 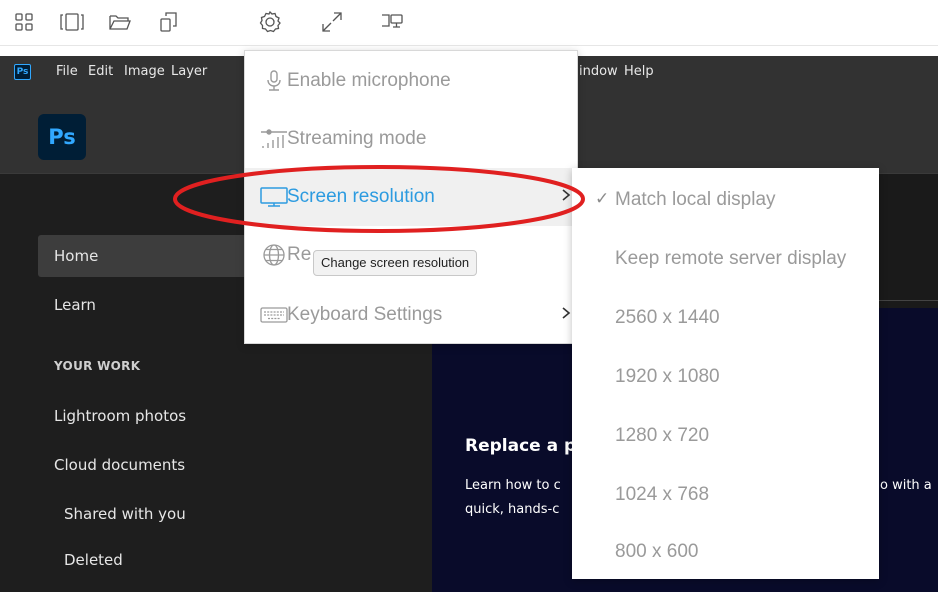 I want to click on resolution-option-1280x720: 1280 x 720, so click(x=725, y=435).